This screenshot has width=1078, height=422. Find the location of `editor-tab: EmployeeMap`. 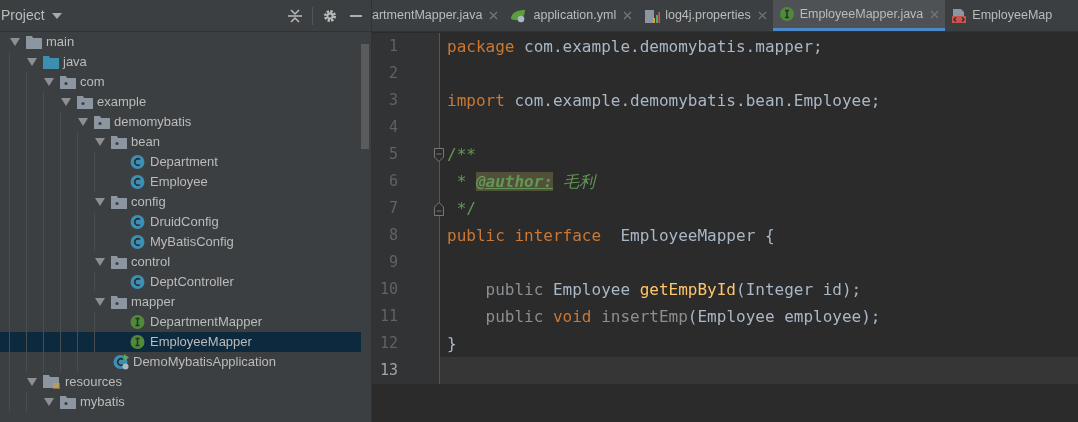

editor-tab: EmployeeMap is located at coordinates (1002, 15).